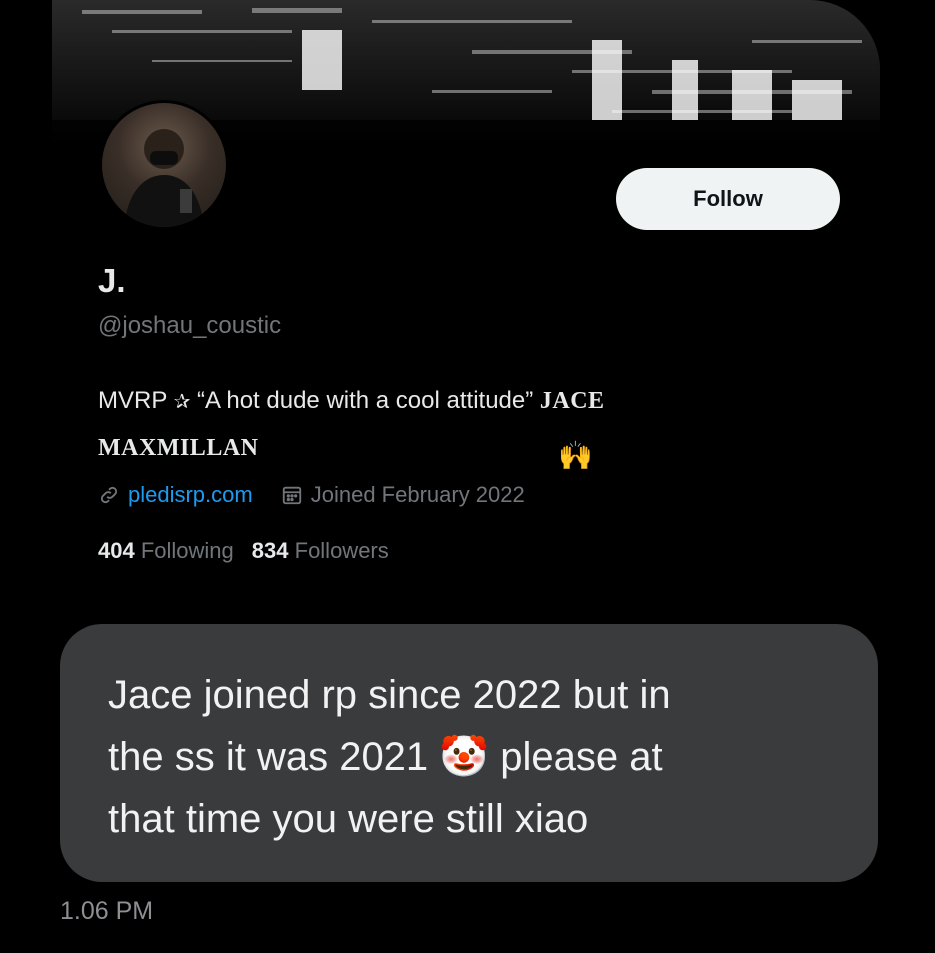  What do you see at coordinates (341, 550) in the screenshot?
I see `followers-label: Followers` at bounding box center [341, 550].